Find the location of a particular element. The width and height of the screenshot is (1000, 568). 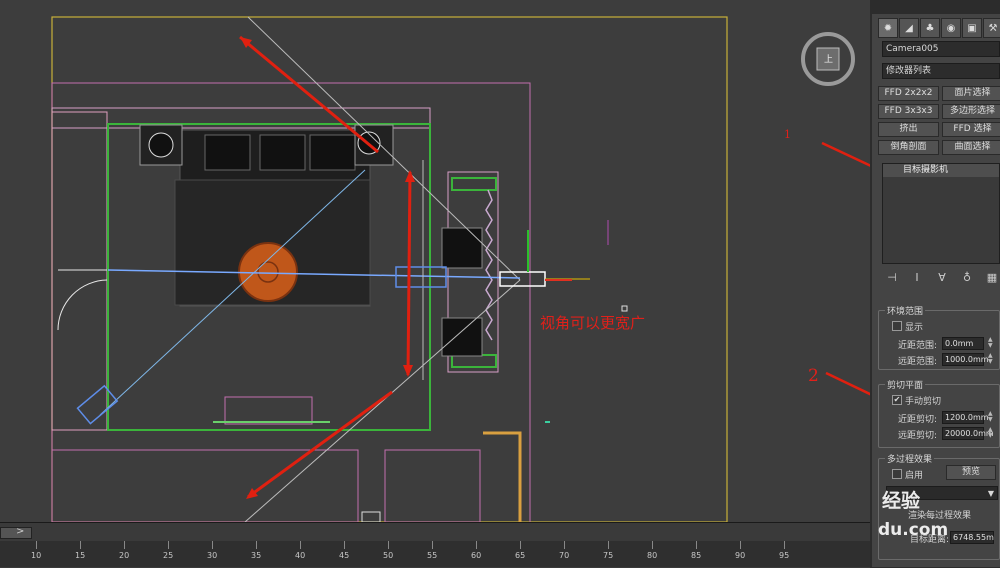

clip-planes-title: 剪切平面 is located at coordinates (905, 384).